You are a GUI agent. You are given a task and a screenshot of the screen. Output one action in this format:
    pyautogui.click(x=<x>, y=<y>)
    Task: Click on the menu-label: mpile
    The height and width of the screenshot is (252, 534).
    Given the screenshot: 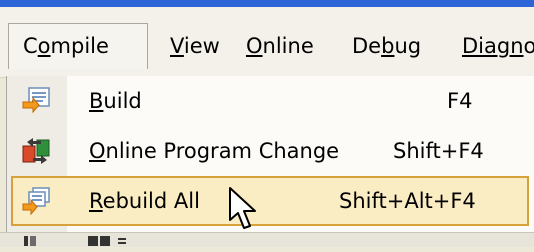 What is the action you would take?
    pyautogui.click(x=79, y=46)
    